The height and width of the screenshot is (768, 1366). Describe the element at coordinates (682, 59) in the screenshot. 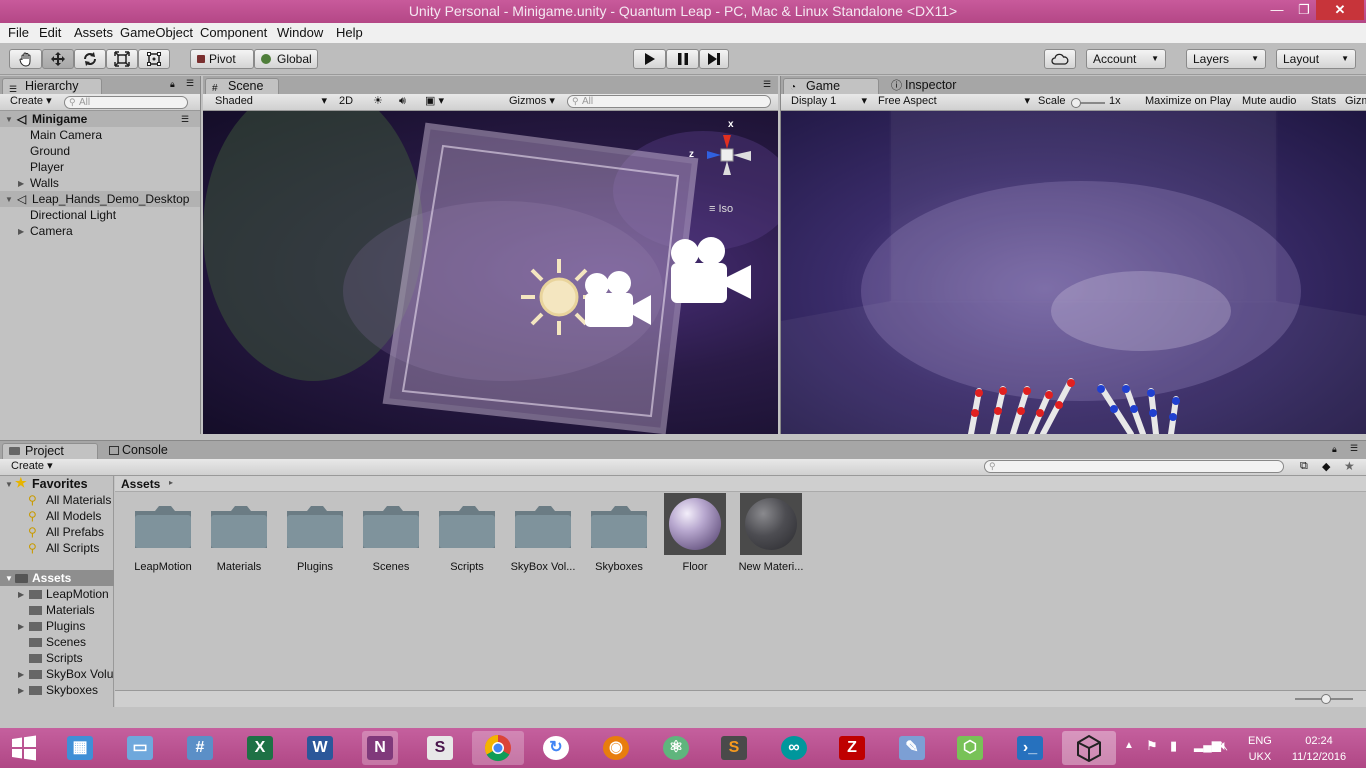

I see `pause-button` at that location.